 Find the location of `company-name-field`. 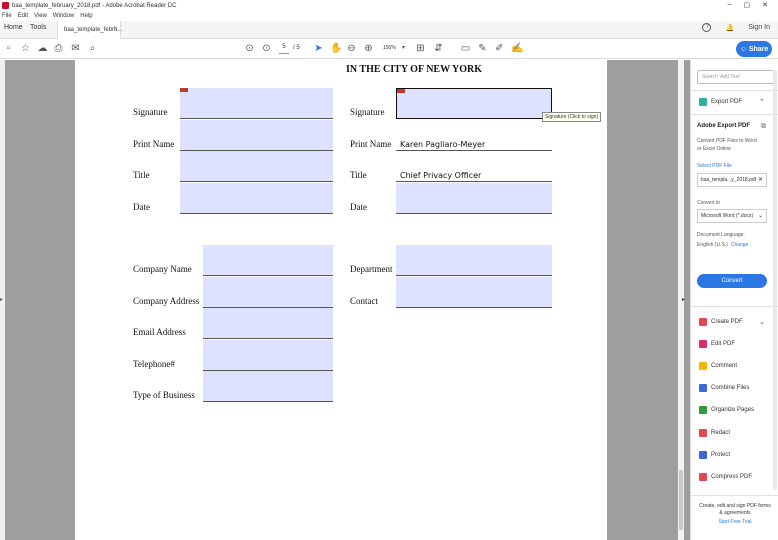

company-name-field is located at coordinates (268, 260).